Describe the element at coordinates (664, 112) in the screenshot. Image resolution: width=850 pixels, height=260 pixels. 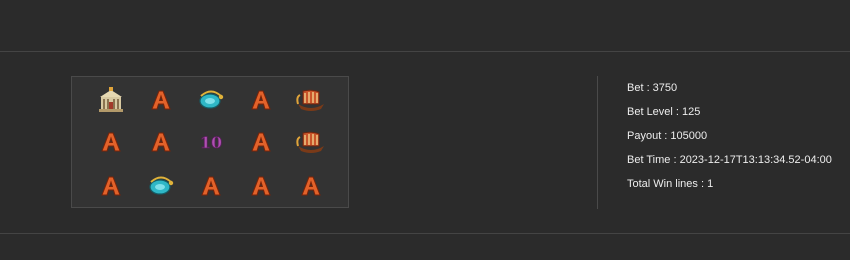
I see `bet-level: Bet Level : 125` at that location.